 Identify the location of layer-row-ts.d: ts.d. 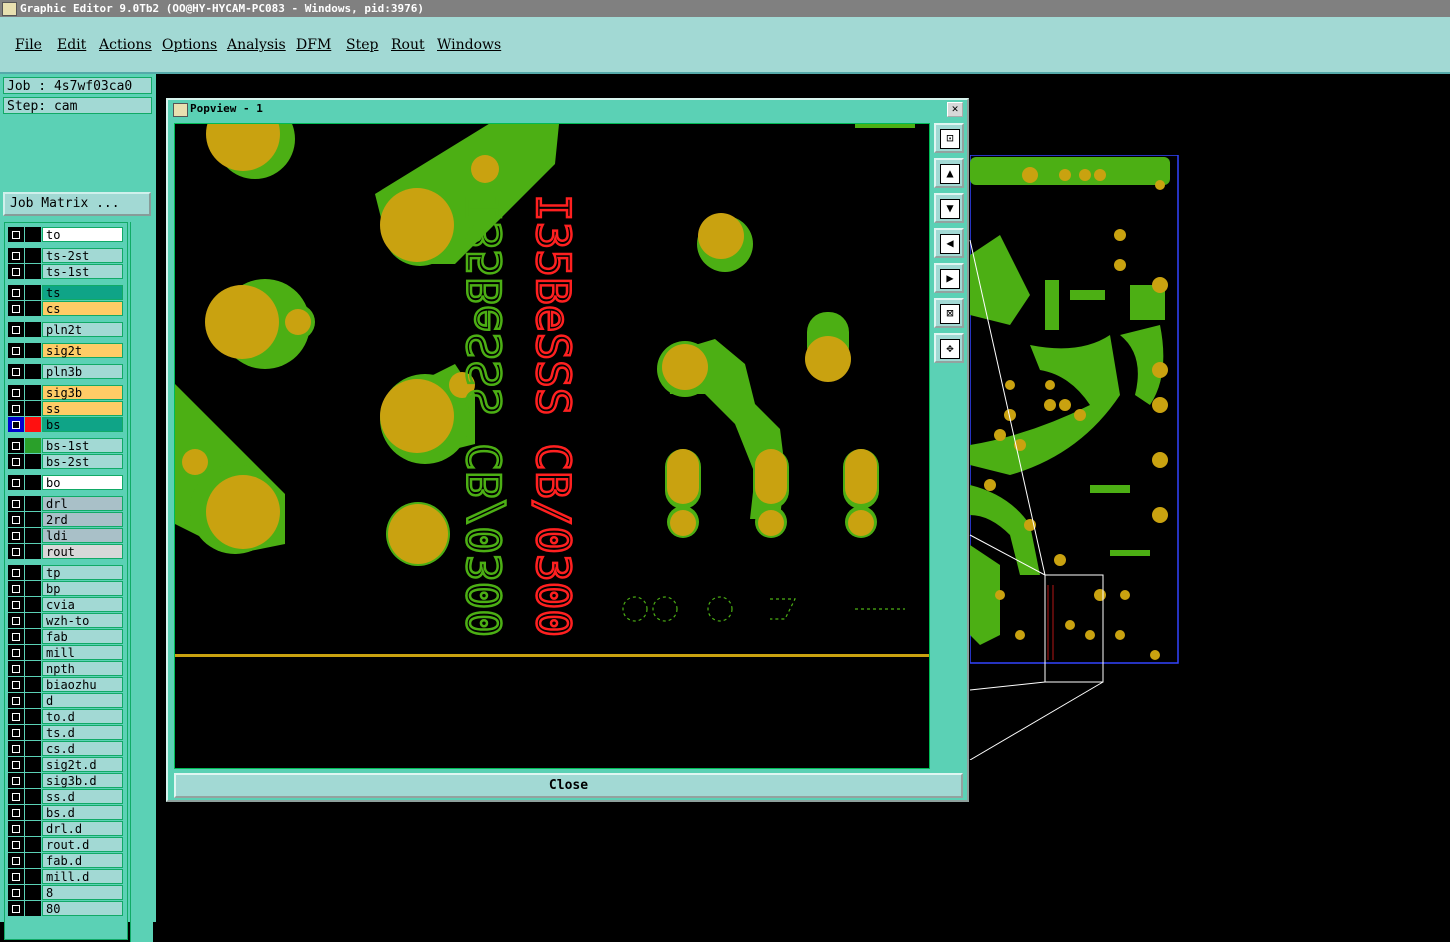
(66, 732).